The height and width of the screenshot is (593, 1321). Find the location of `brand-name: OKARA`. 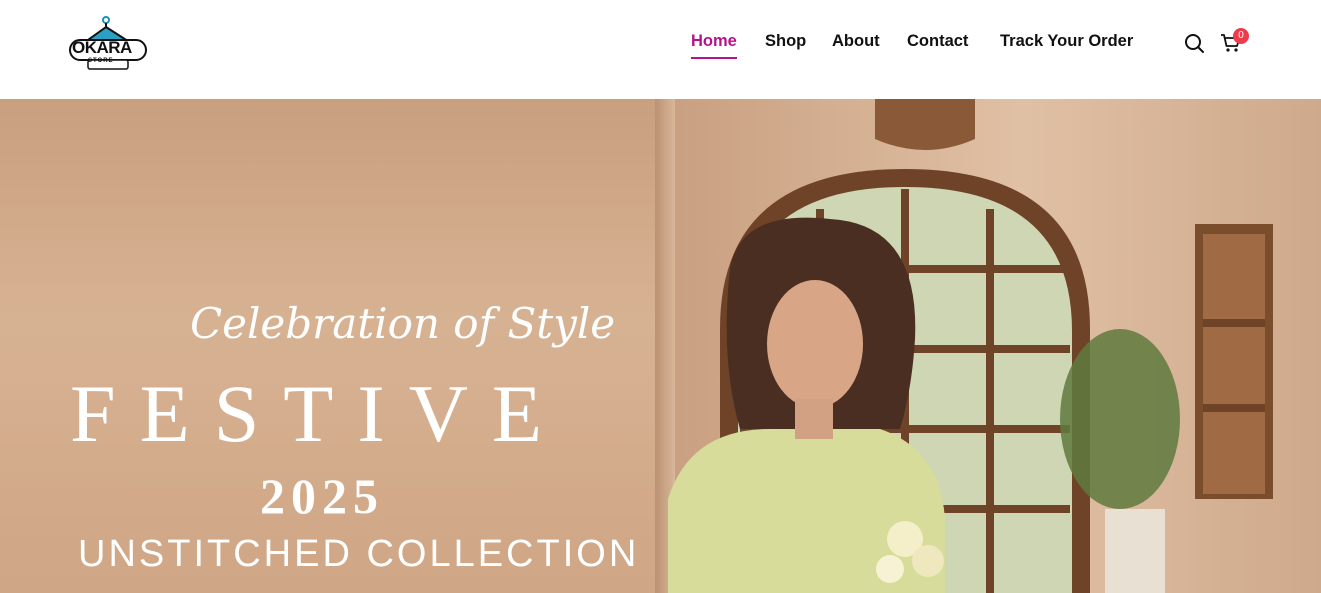

brand-name: OKARA is located at coordinates (102, 47).